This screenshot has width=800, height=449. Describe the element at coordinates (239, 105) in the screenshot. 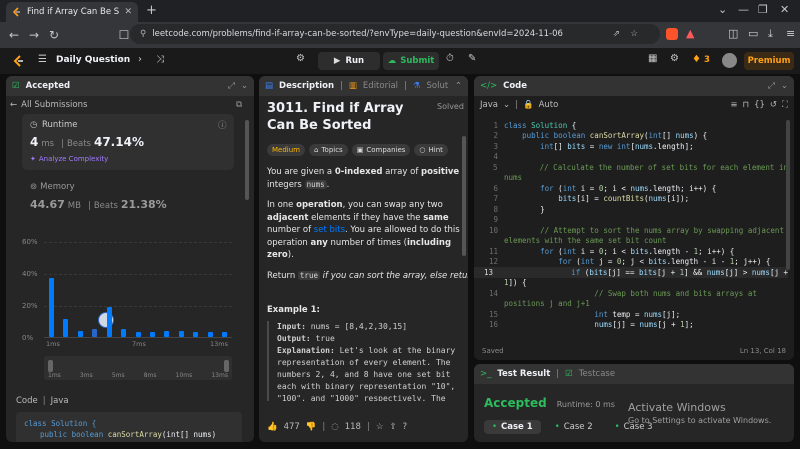

I see `link-icon: ⧉` at that location.